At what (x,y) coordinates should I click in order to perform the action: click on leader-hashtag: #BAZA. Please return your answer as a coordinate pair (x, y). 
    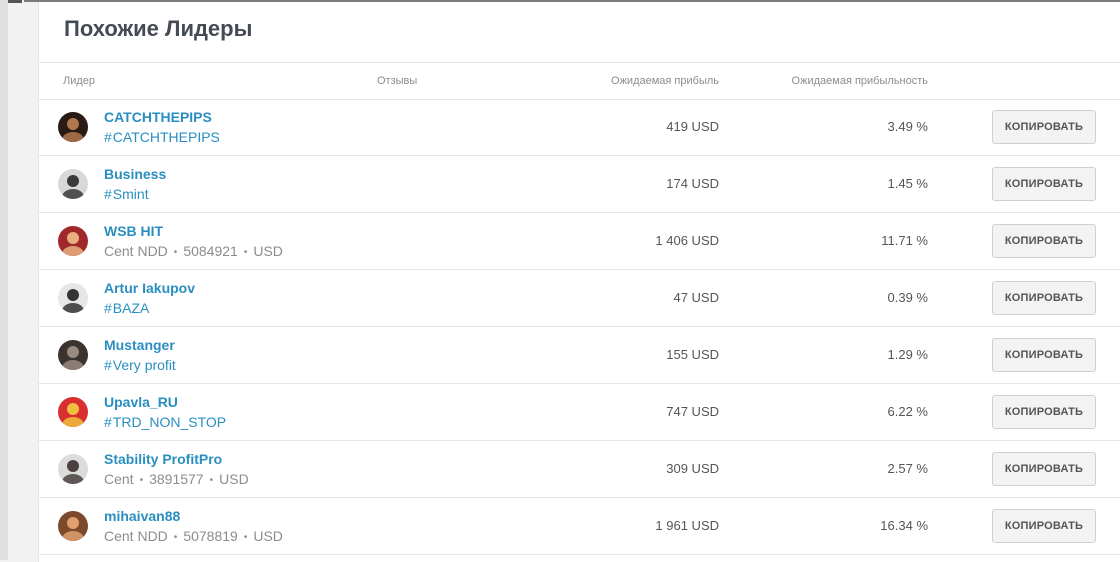
    Looking at the image, I should click on (126, 308).